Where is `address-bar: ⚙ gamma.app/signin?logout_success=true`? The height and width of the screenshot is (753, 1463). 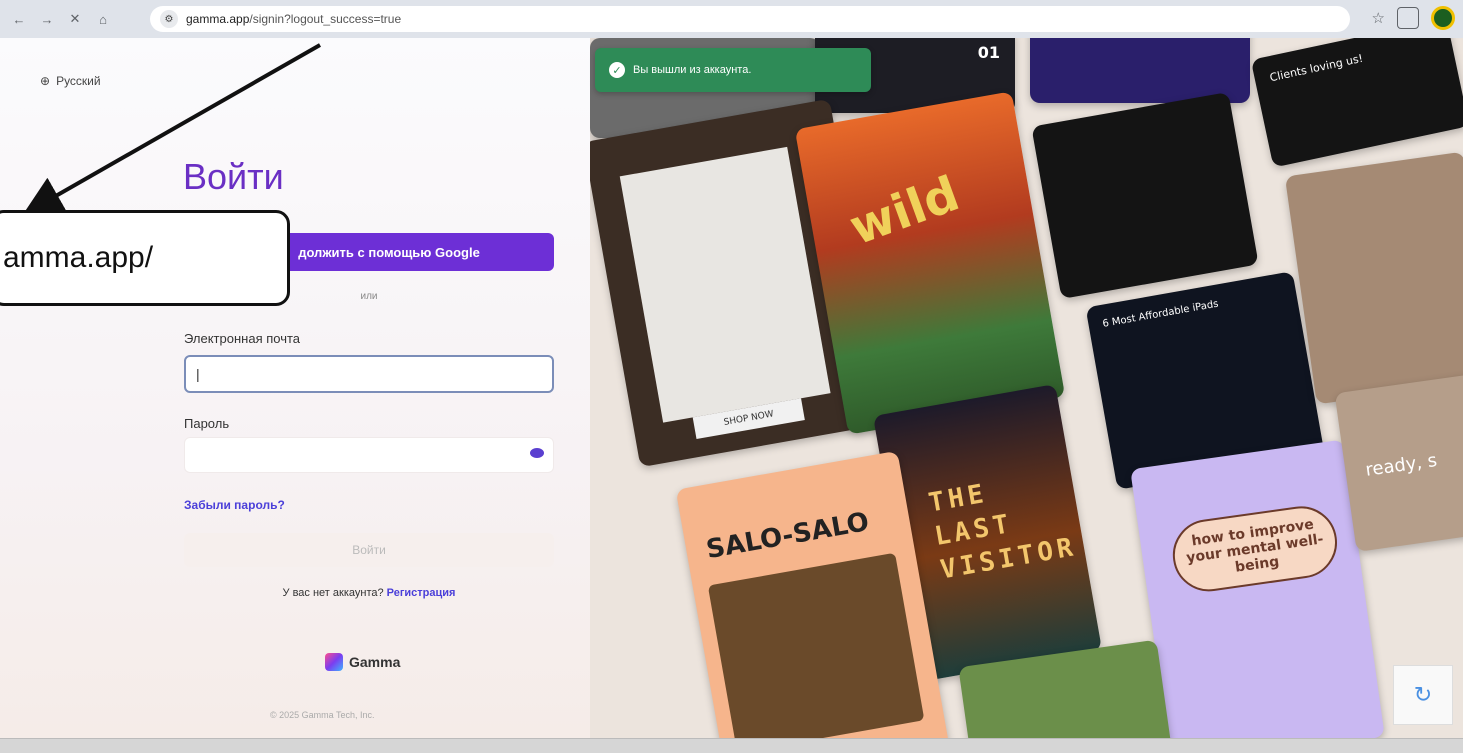
address-bar: ⚙ gamma.app/signin?logout_success=true is located at coordinates (750, 19).